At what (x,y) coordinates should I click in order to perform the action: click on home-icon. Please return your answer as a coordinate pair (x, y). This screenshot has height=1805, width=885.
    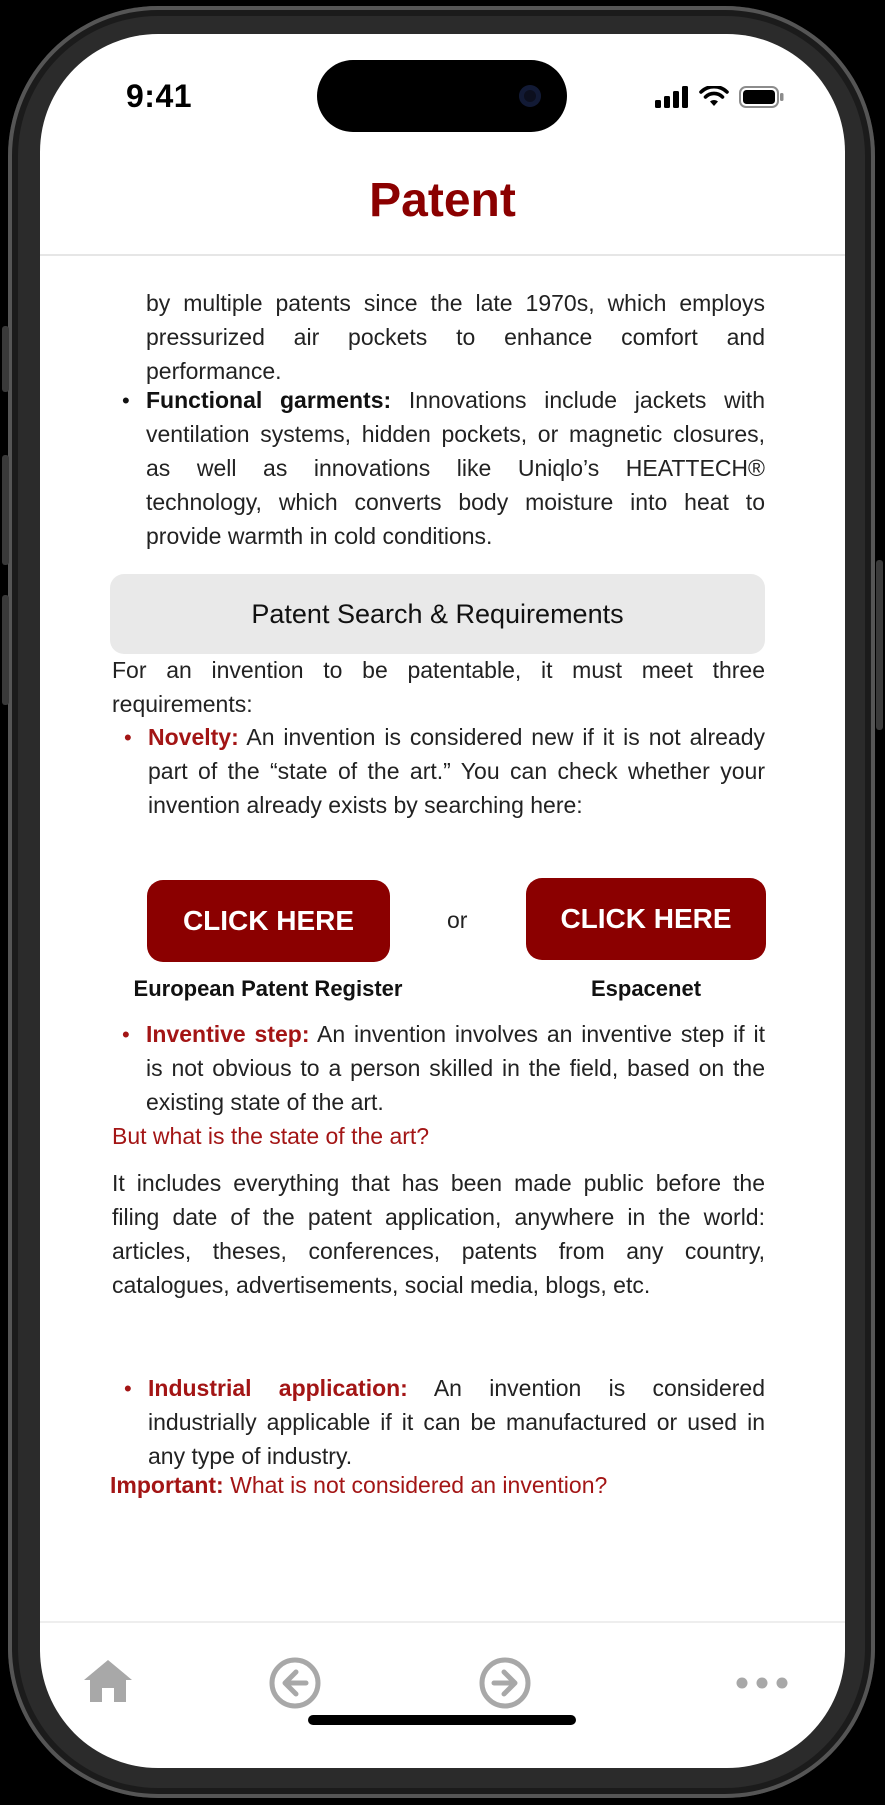
    Looking at the image, I should click on (108, 1681).